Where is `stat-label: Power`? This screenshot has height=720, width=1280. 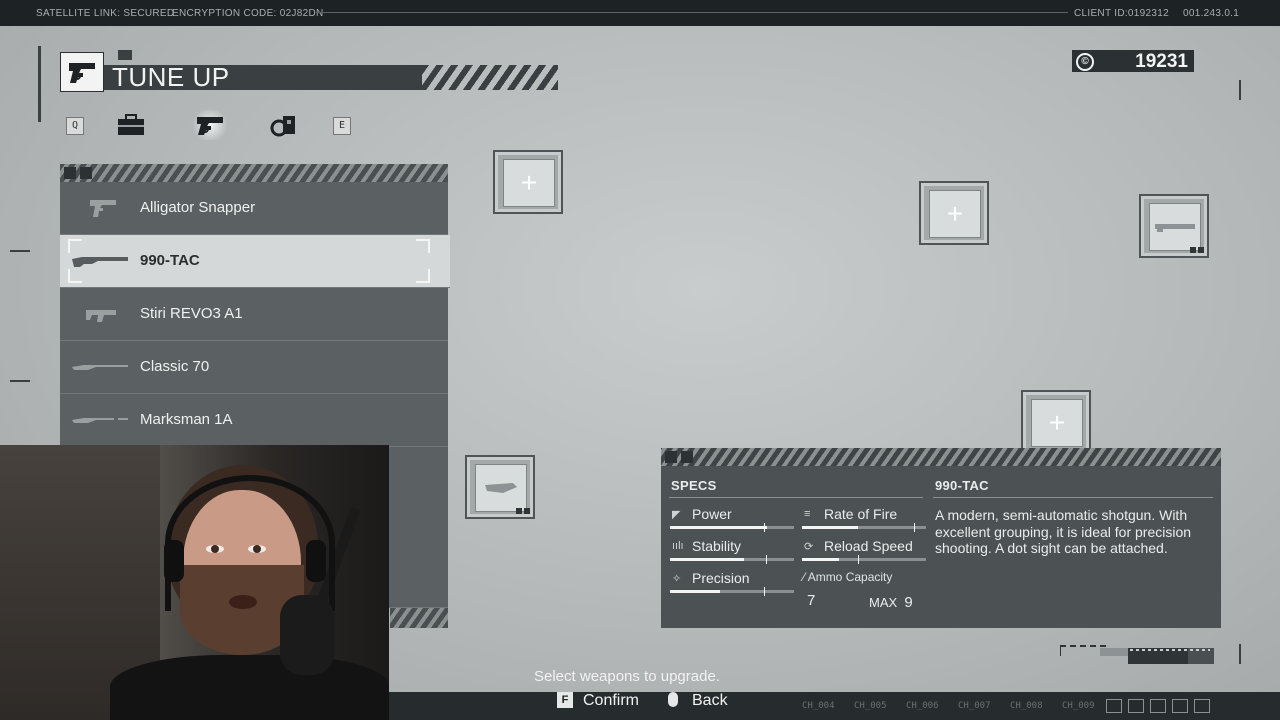
stat-label: Power is located at coordinates (712, 514).